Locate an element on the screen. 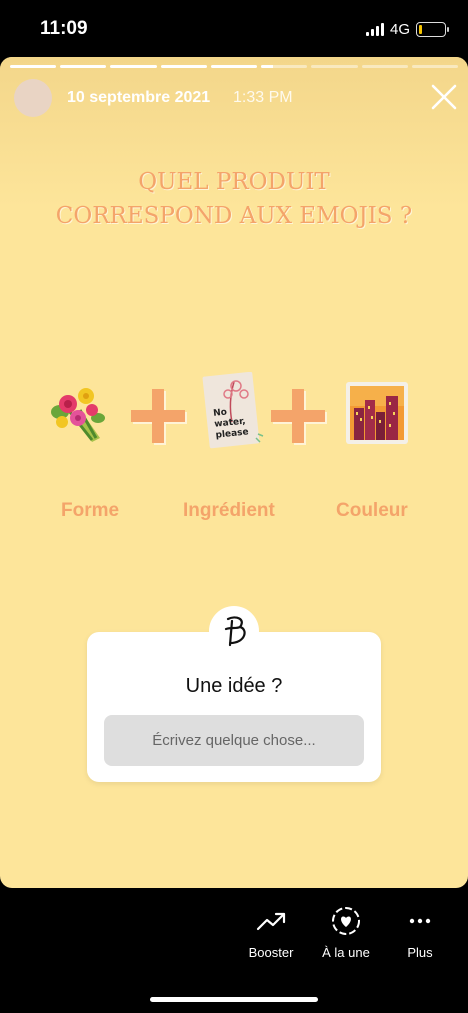 Image resolution: width=468 pixels, height=1013 pixels. bottom-action-bar: Booster À la une Plus is located at coordinates (234, 940).